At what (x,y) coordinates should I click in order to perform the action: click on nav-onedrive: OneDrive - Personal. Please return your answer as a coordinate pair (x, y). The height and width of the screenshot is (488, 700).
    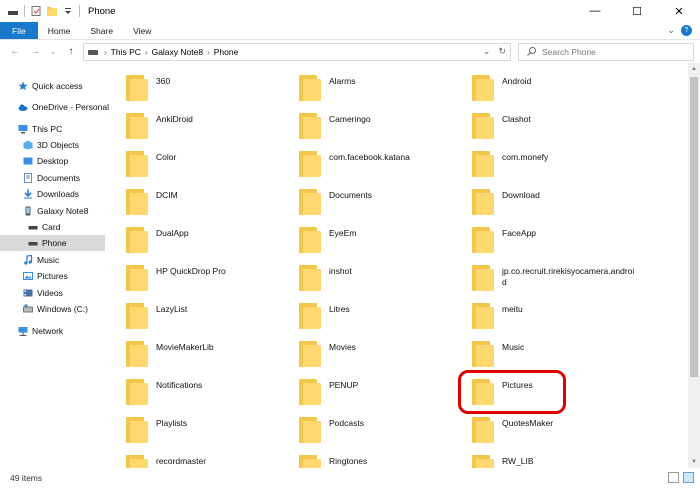
    Looking at the image, I should click on (54, 107).